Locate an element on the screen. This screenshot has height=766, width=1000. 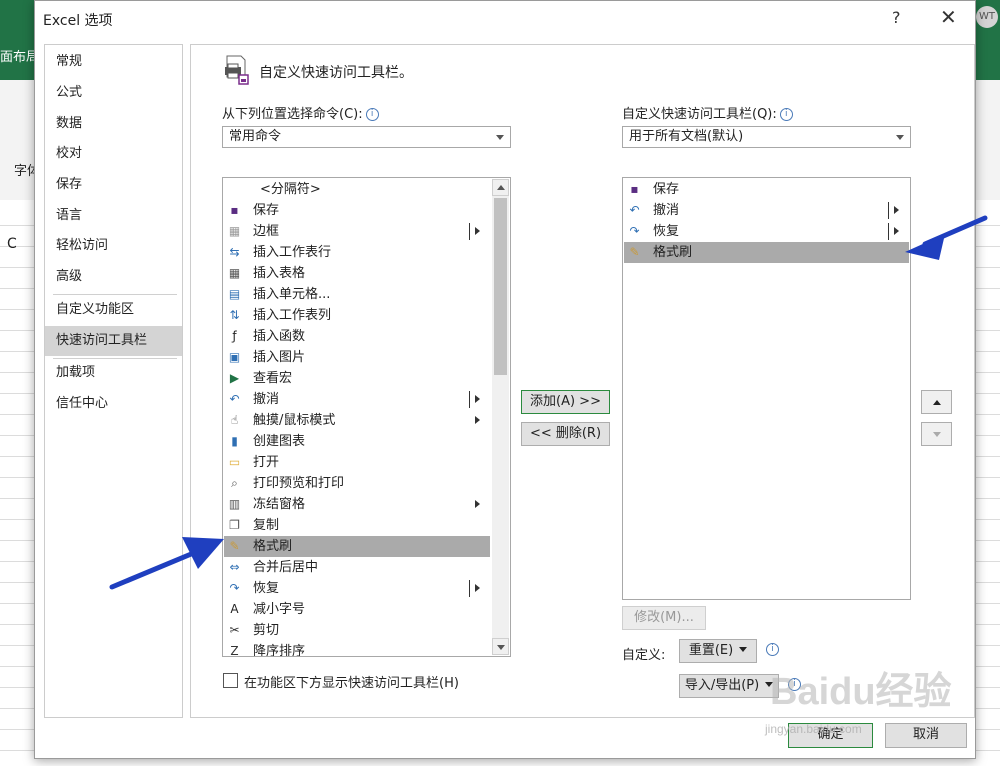
annotation-arrow-right is located at coordinates (946, 237).